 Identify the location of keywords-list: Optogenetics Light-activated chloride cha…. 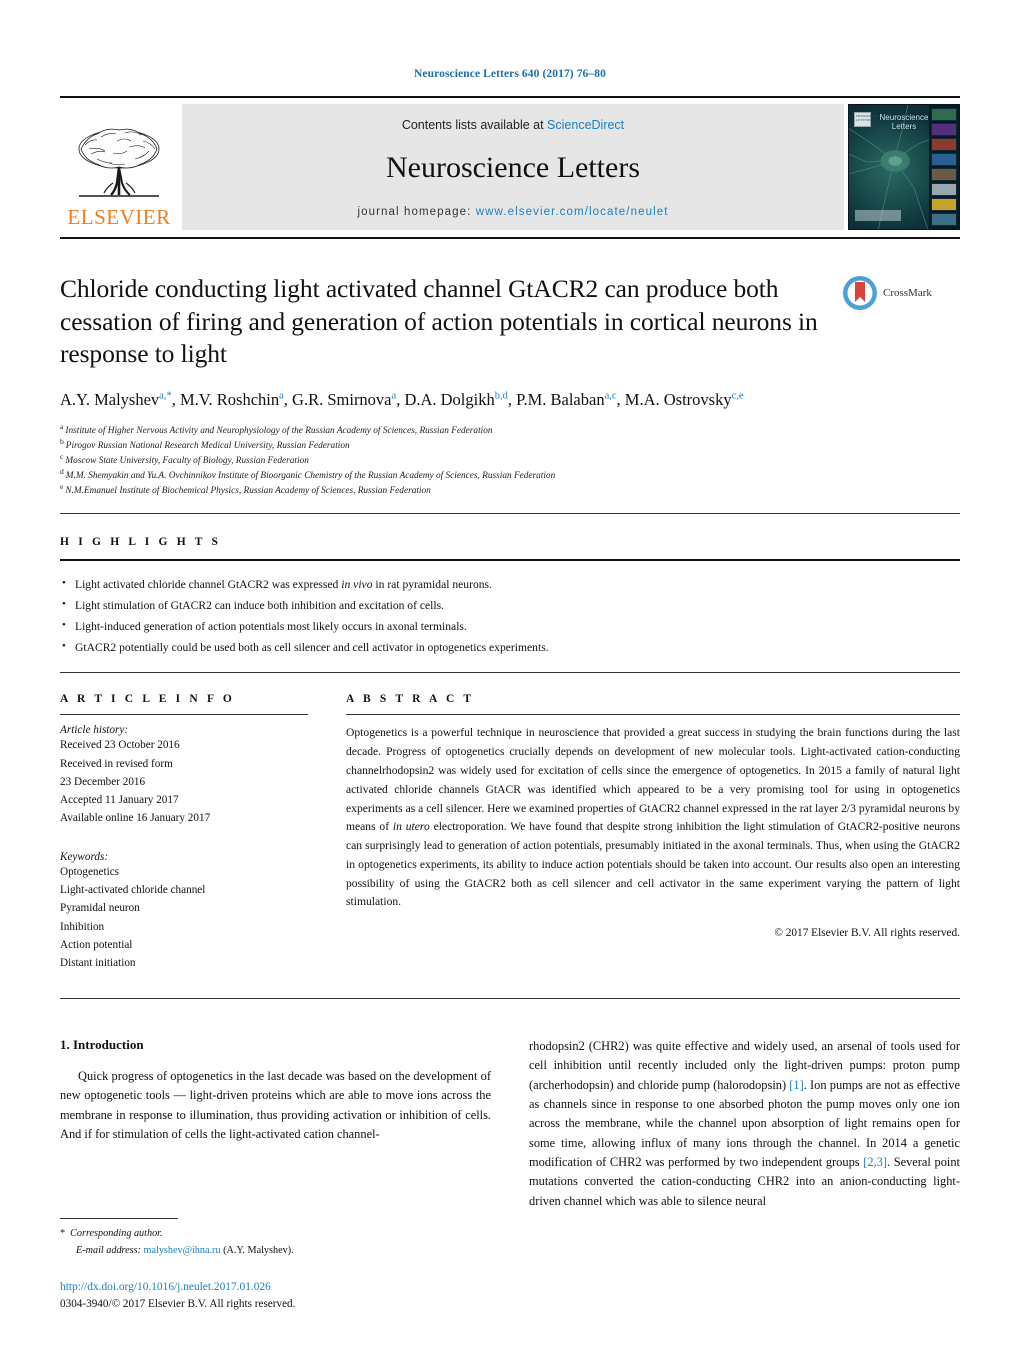
(184, 917).